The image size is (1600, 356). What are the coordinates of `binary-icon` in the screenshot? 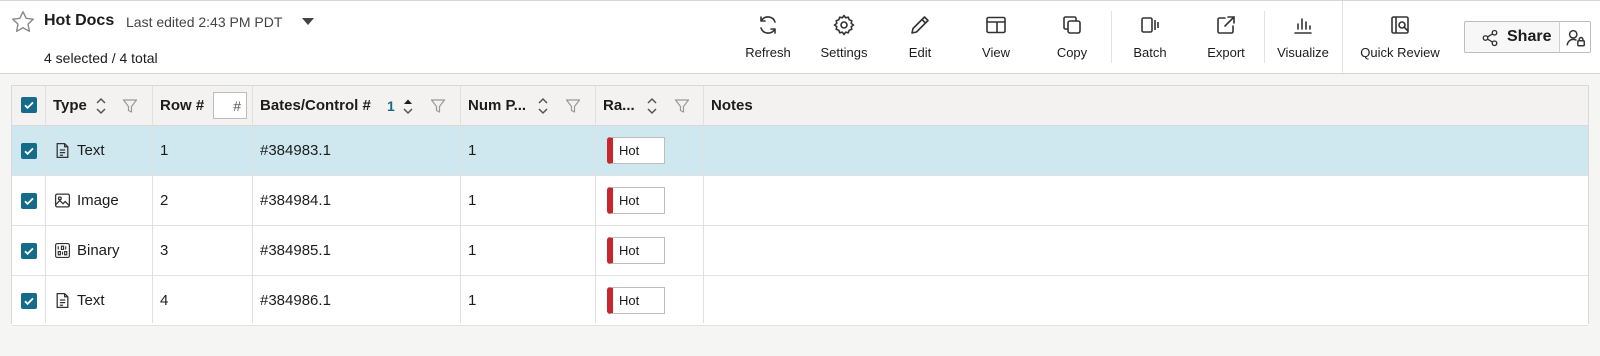 It's located at (62, 250).